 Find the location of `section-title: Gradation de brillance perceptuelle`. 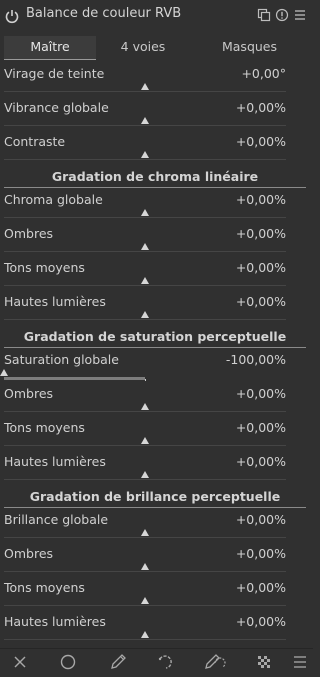

section-title: Gradation de brillance perceptuelle is located at coordinates (155, 496).